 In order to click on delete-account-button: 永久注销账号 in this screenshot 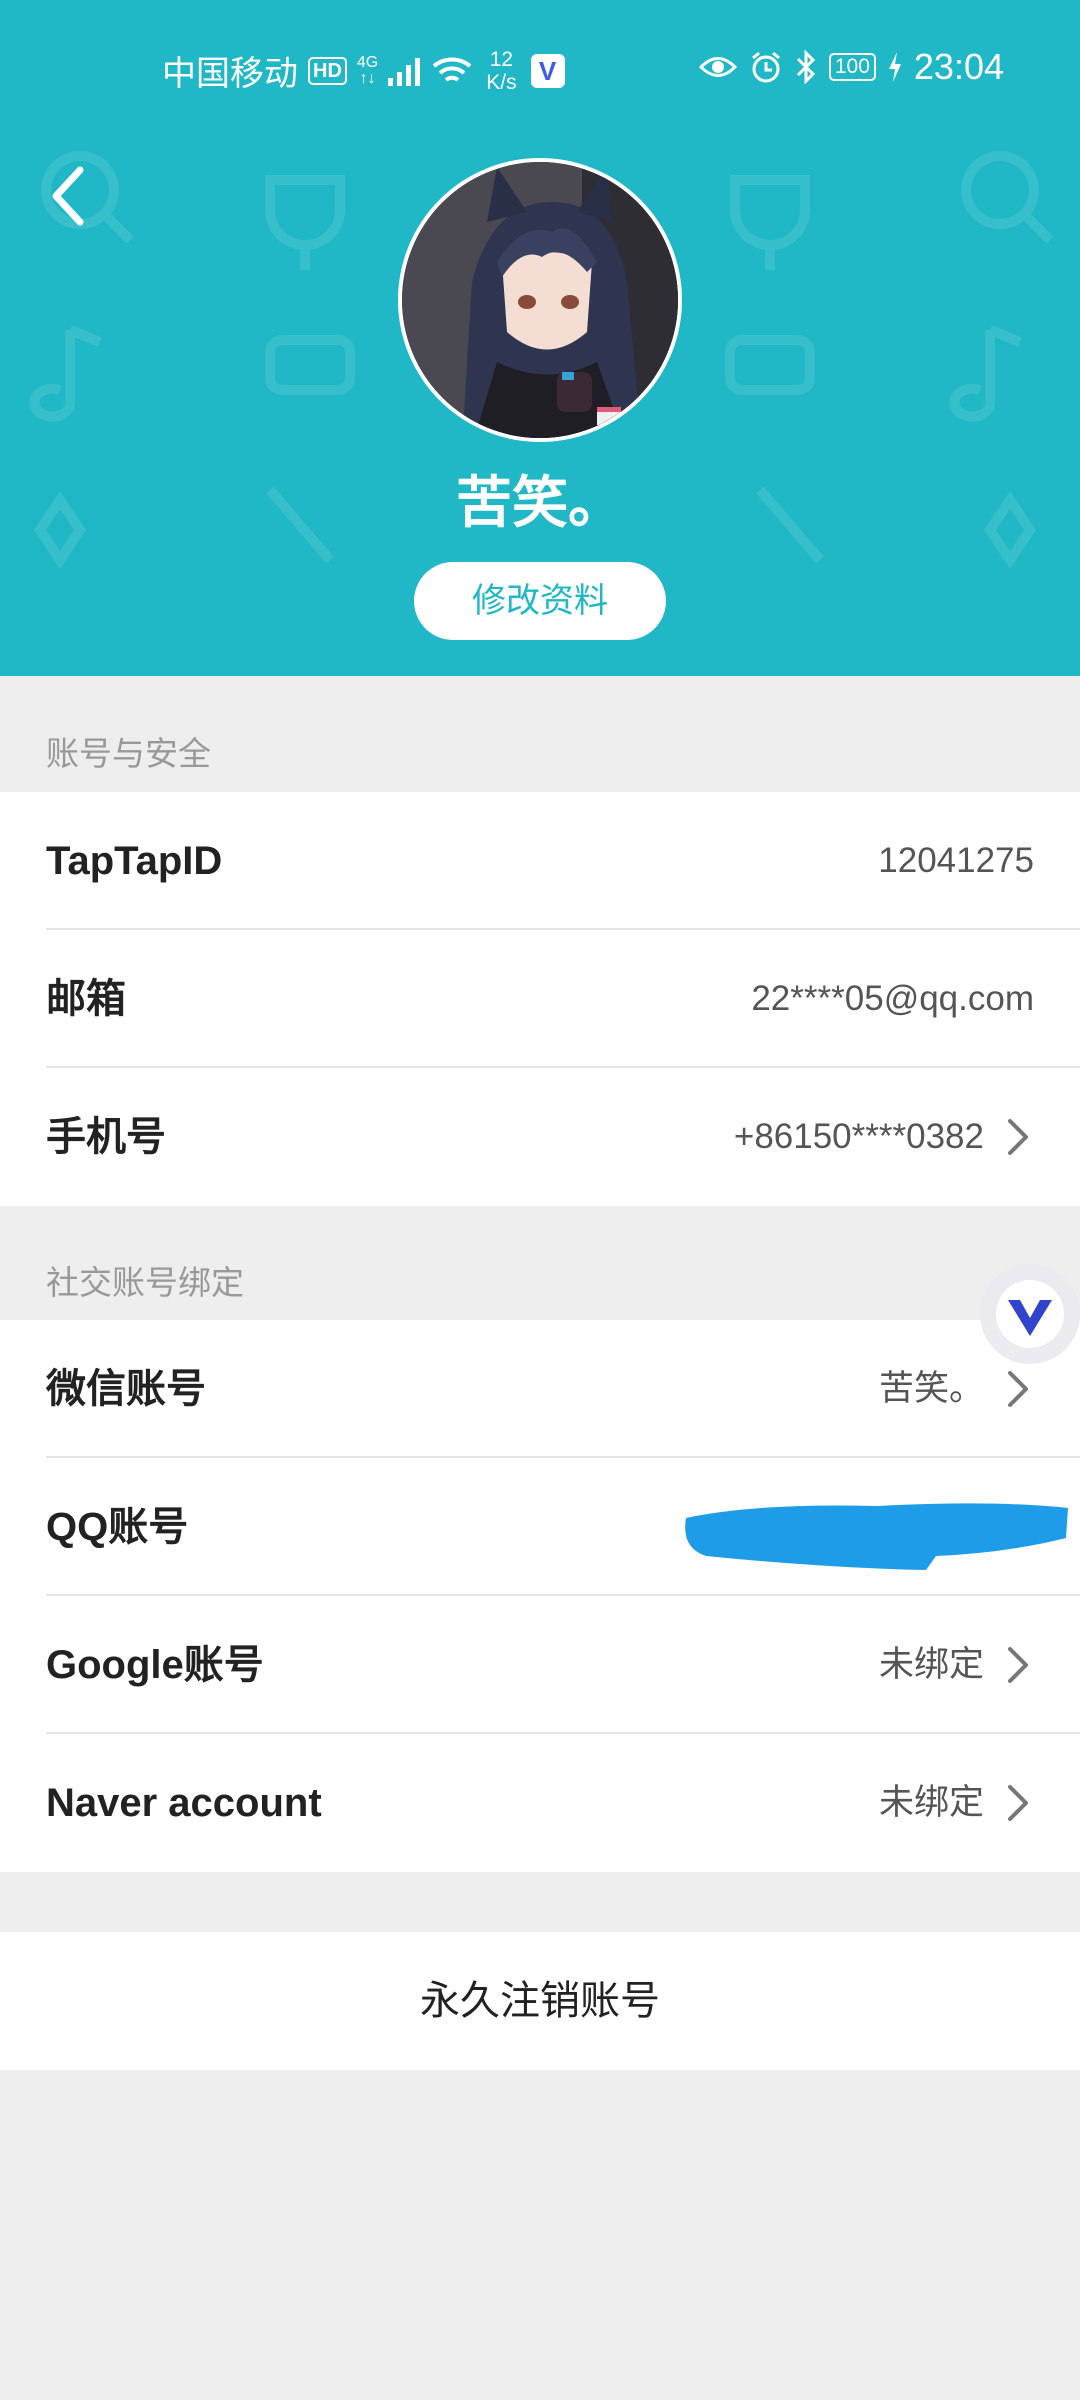, I will do `click(540, 2001)`.